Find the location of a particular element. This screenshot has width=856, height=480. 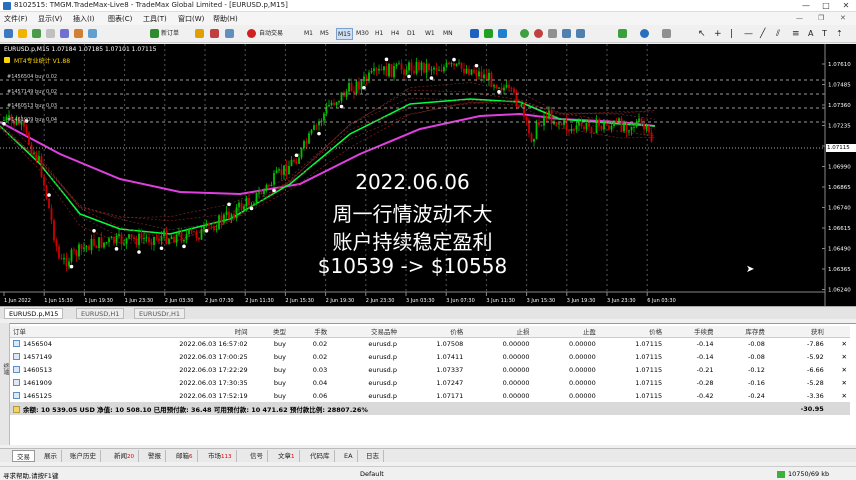

col-symbol: 交易品种 is located at coordinates (365, 332).